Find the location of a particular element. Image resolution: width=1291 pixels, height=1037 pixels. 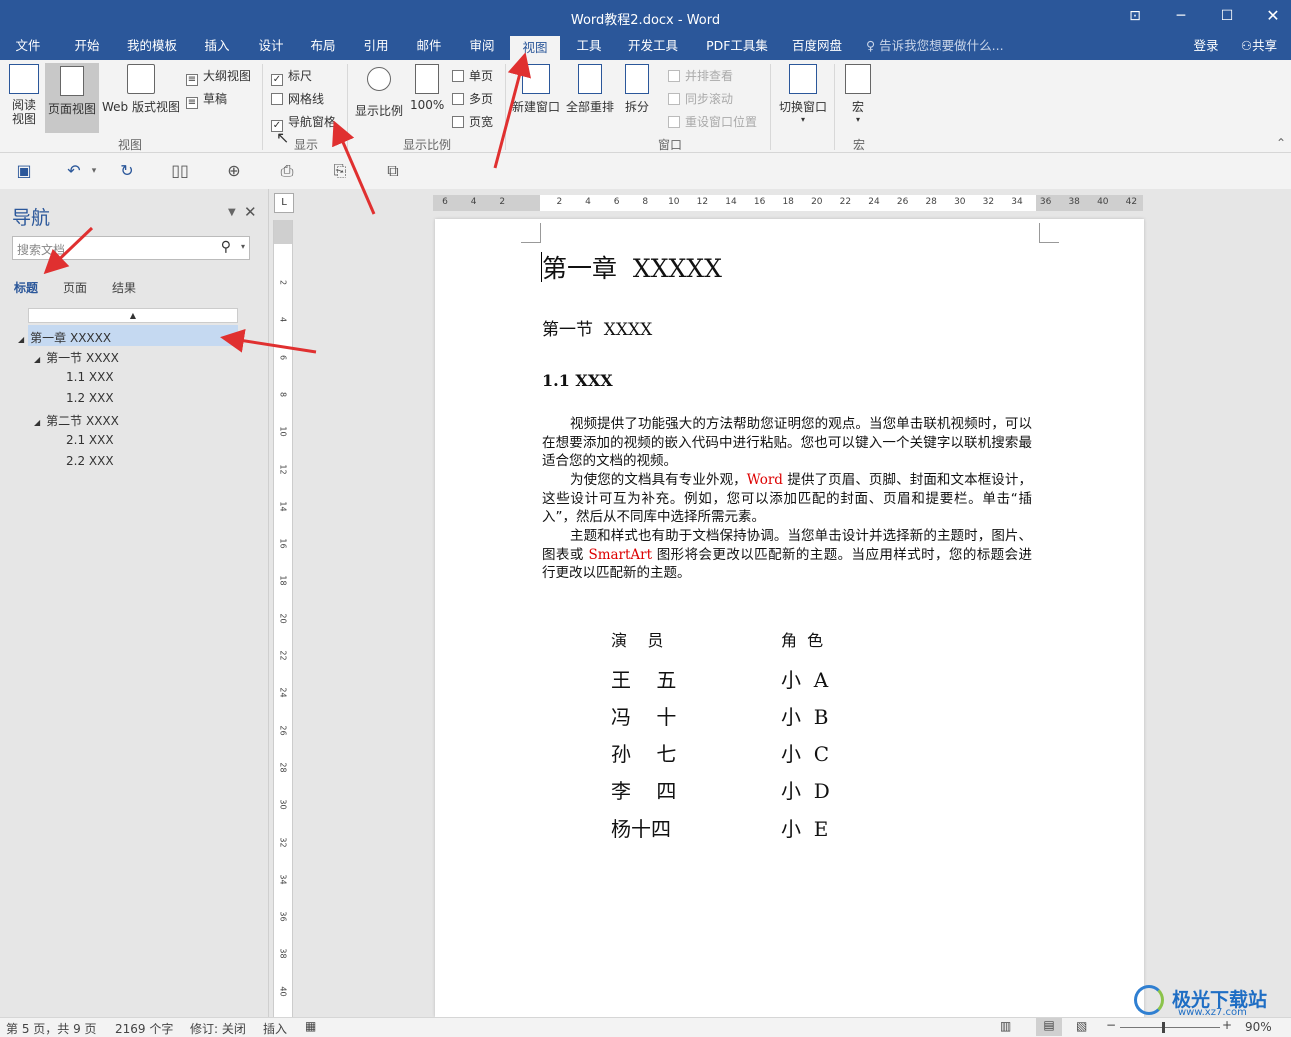

print-layout-button: 页面视图 is located at coordinates (72, 98).